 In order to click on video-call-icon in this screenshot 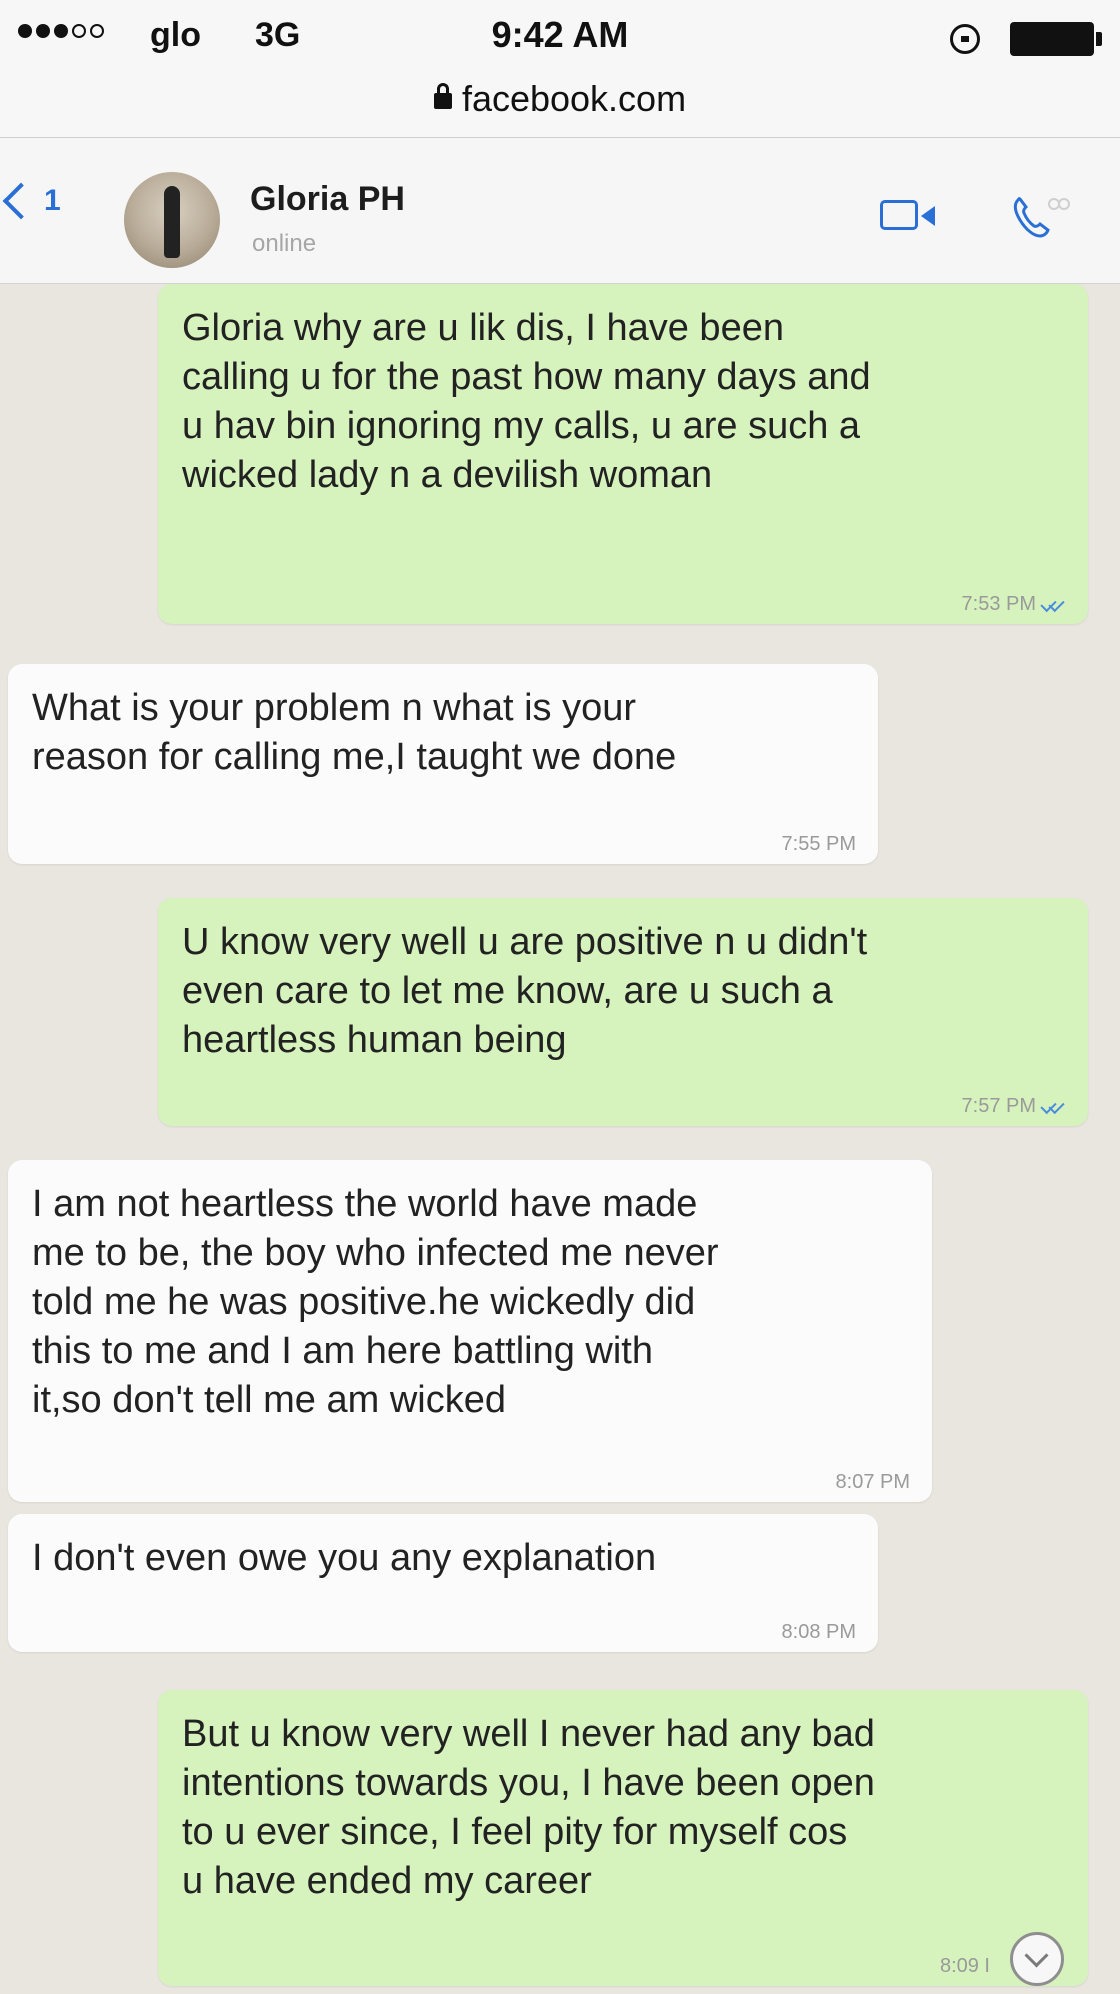, I will do `click(907, 215)`.